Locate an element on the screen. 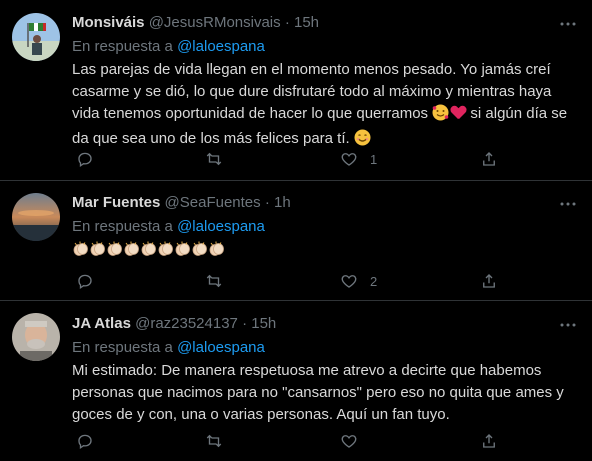  tweet-actions: 1 is located at coordinates (289, 159).